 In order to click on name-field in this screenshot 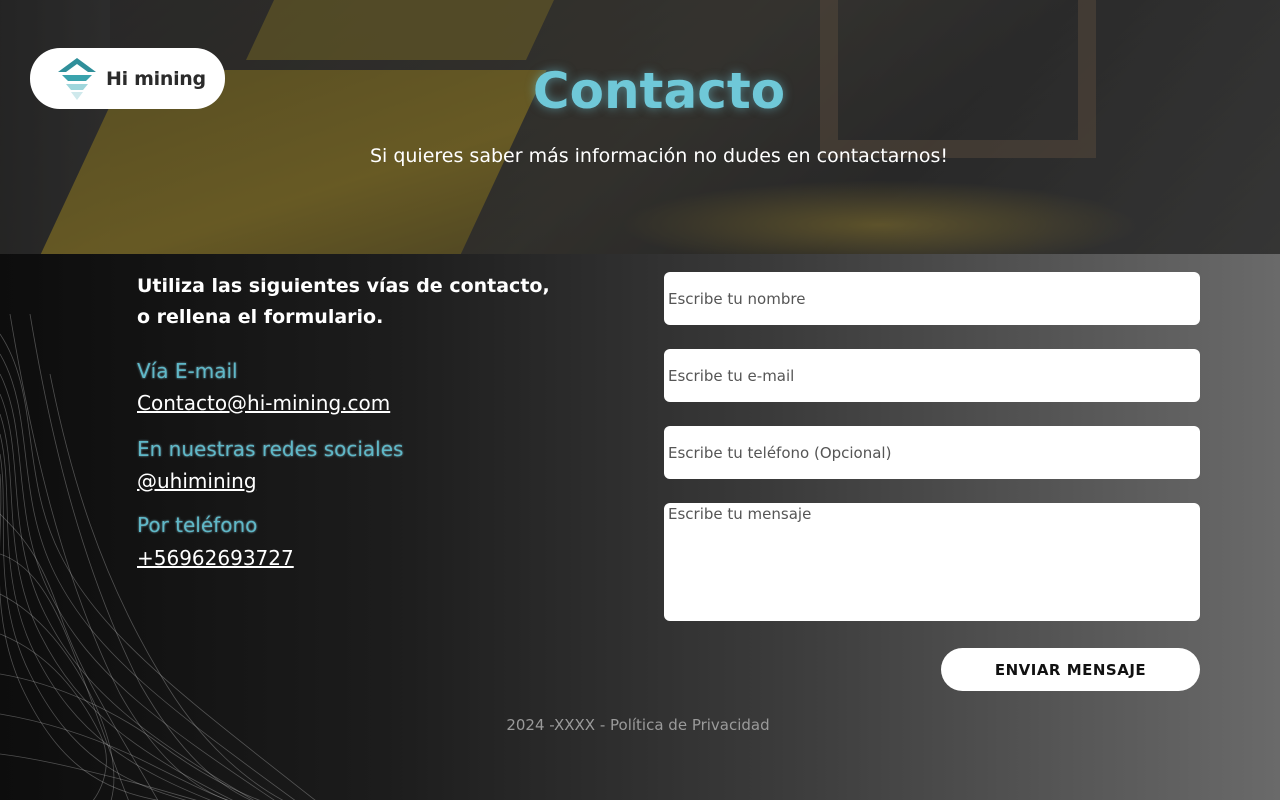, I will do `click(932, 298)`.